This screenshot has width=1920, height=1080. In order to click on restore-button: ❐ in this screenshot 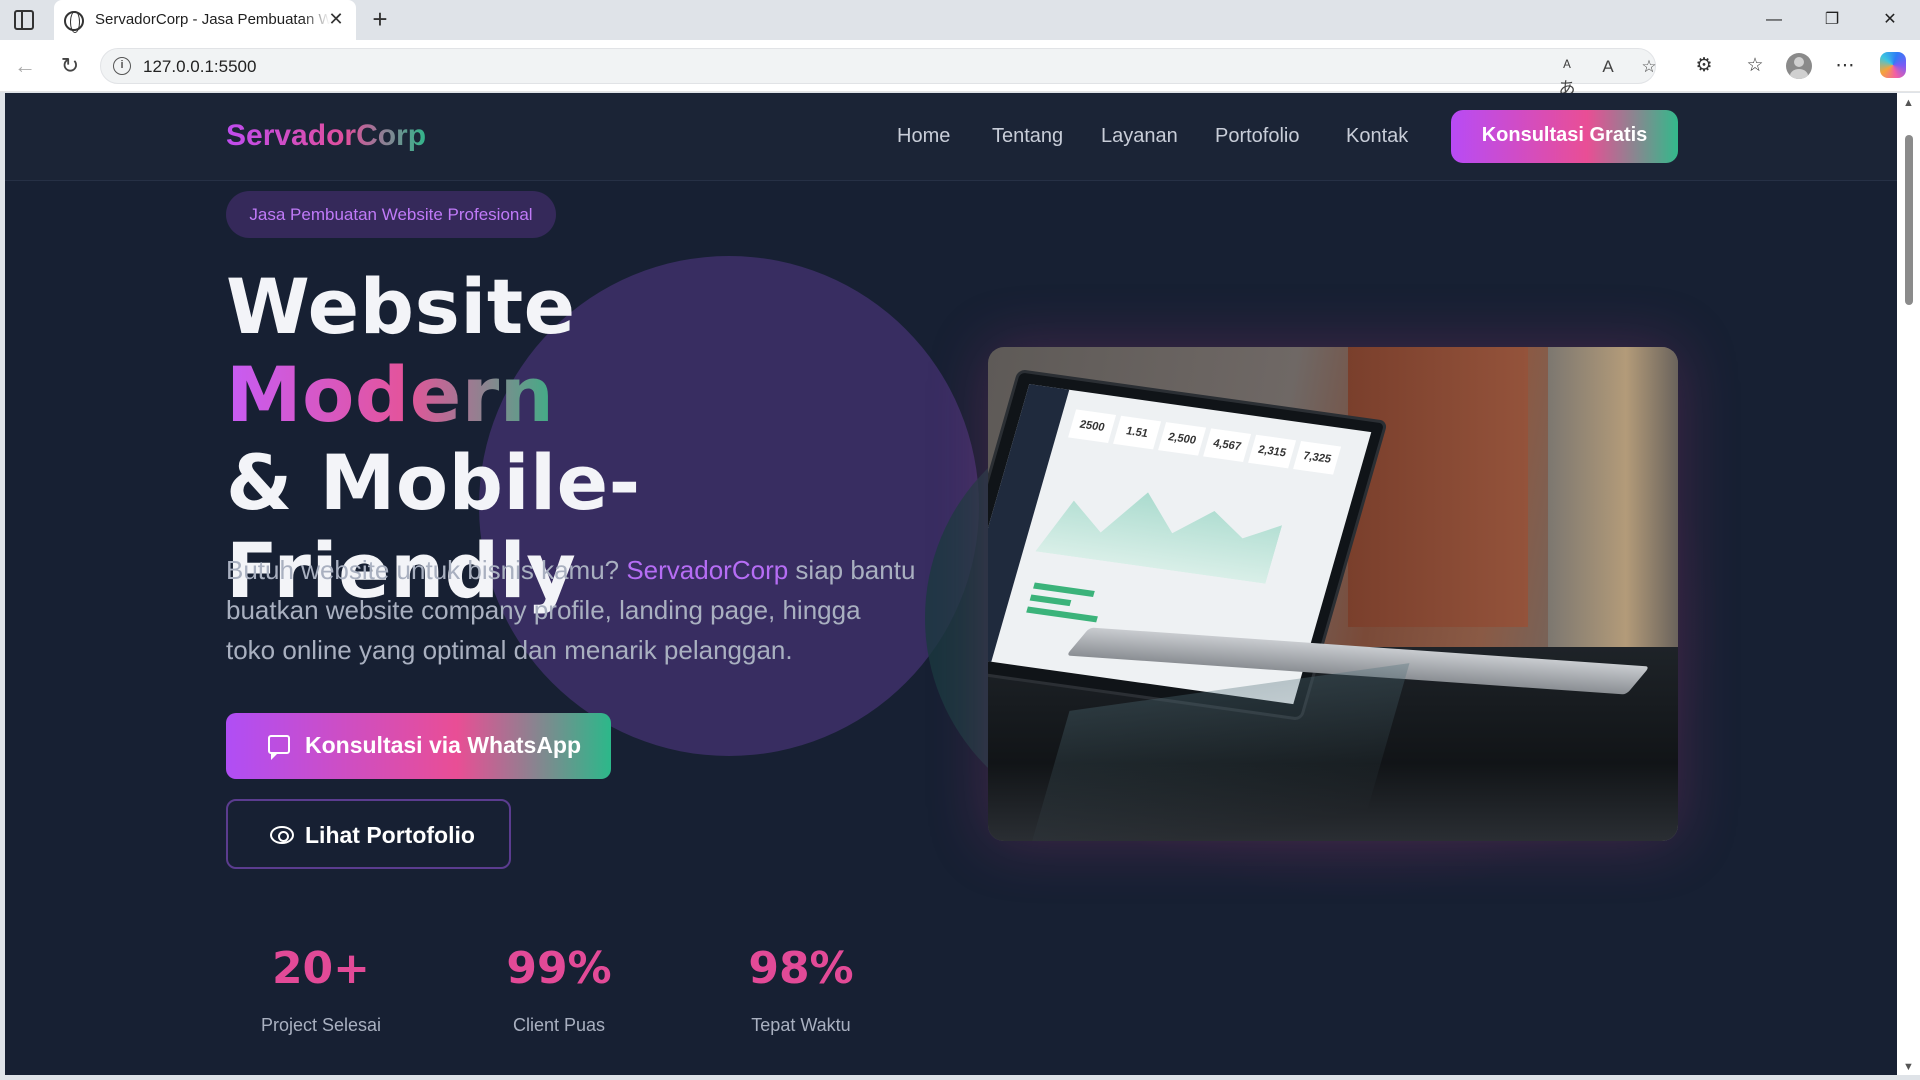, I will do `click(1832, 20)`.